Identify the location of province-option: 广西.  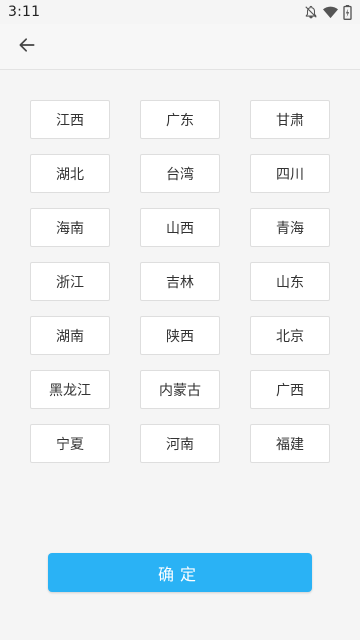
(290, 389).